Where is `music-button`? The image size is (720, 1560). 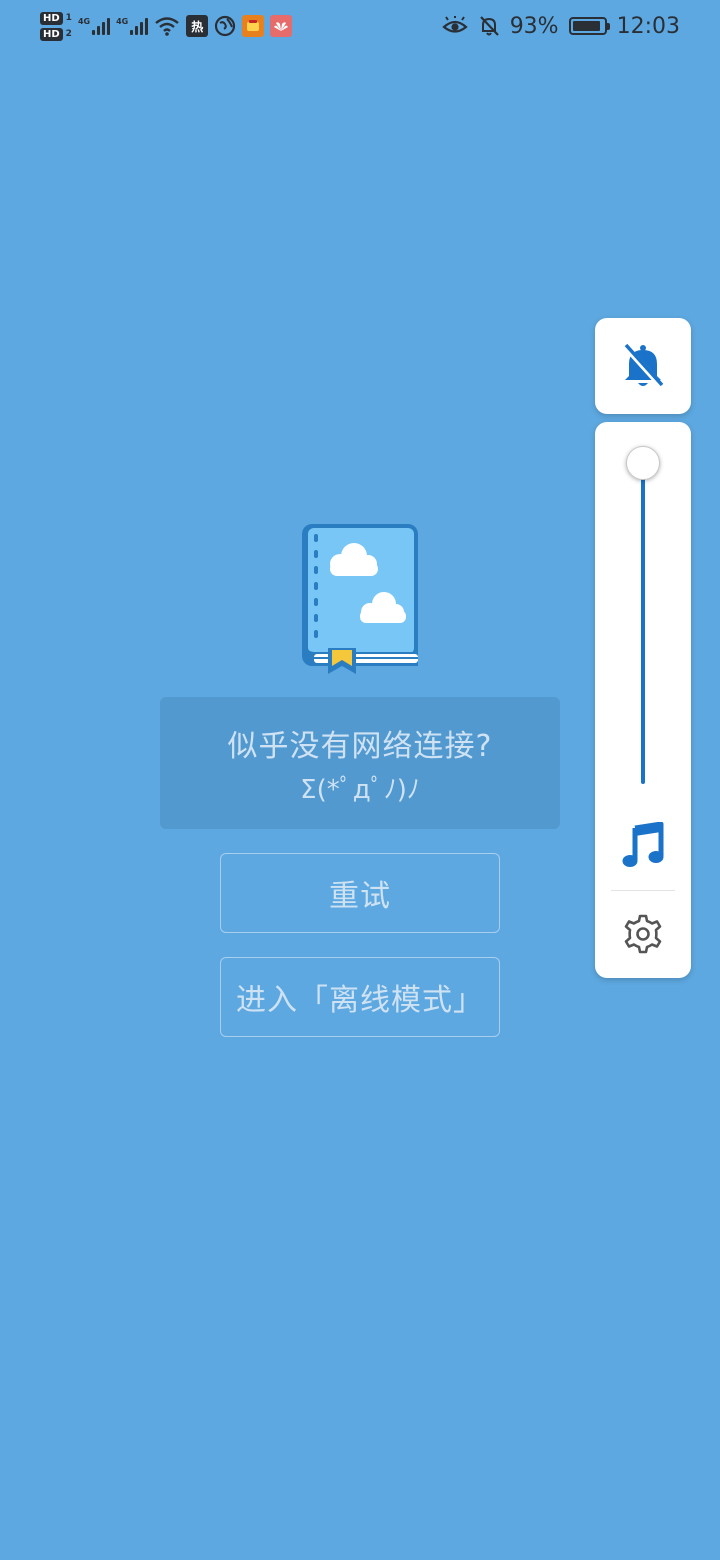
music-button is located at coordinates (643, 846).